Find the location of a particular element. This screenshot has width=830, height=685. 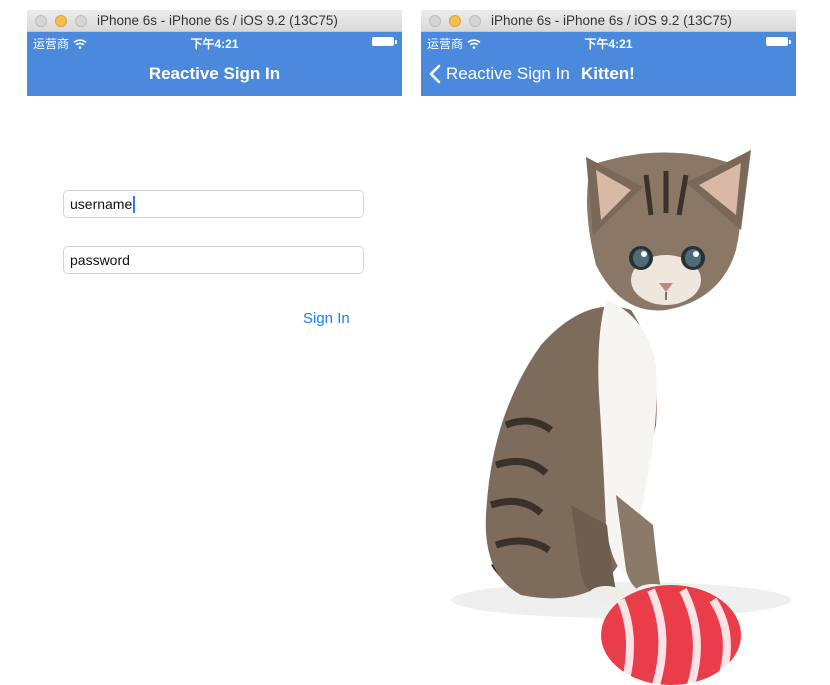

text-cursor is located at coordinates (134, 204).